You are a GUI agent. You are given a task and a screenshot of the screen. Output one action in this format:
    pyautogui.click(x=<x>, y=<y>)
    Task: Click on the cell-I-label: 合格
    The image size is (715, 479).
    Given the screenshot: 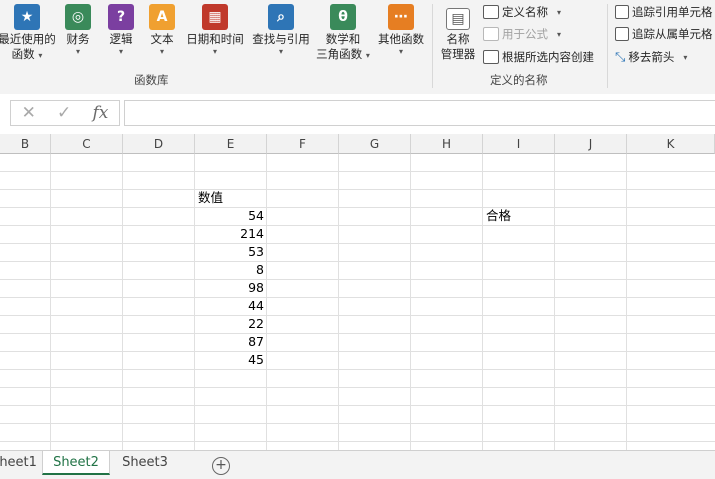 What is the action you would take?
    pyautogui.click(x=519, y=216)
    